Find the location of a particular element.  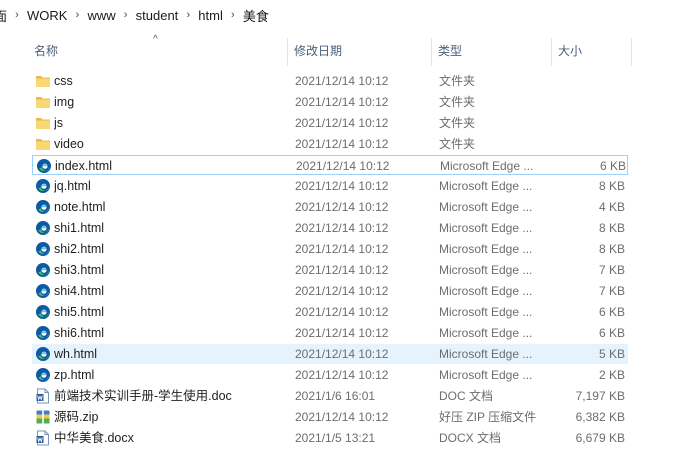

file-name: shi5.html is located at coordinates (79, 312).